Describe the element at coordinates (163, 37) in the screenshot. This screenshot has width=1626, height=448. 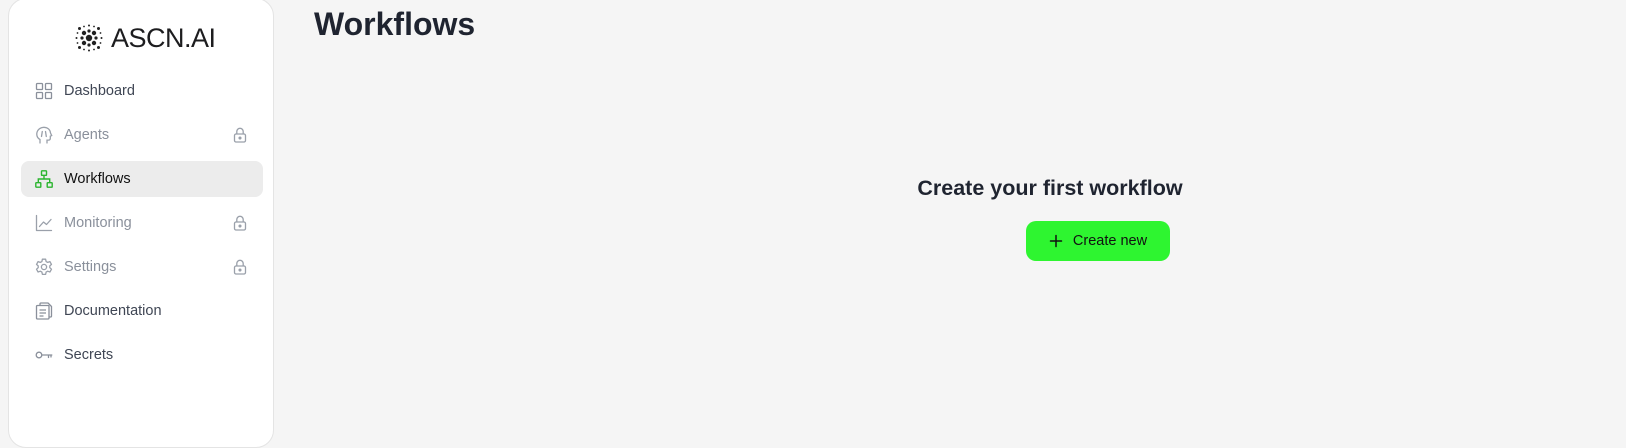
I see `brand-name: ASCN.AI` at that location.